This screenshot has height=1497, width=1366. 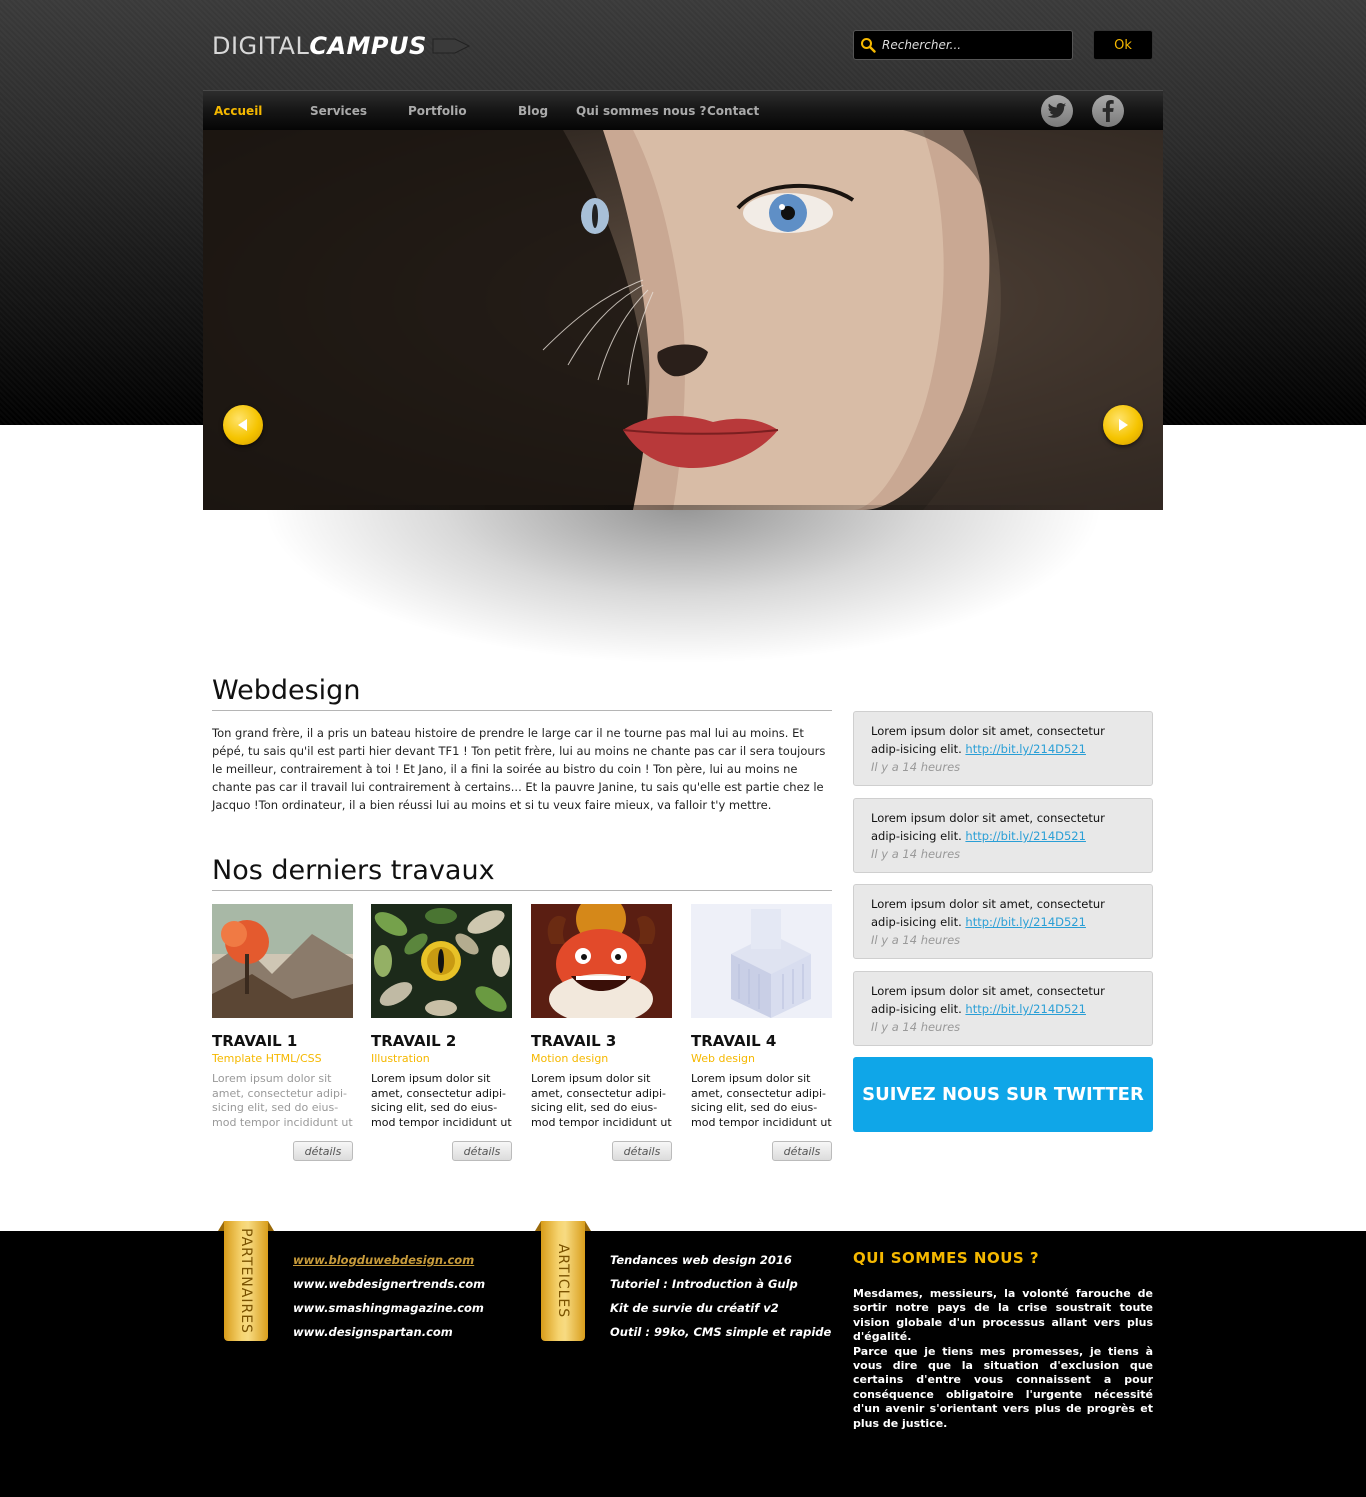 What do you see at coordinates (389, 1308) in the screenshot?
I see `partner-link: www.smashingmagazine.com` at bounding box center [389, 1308].